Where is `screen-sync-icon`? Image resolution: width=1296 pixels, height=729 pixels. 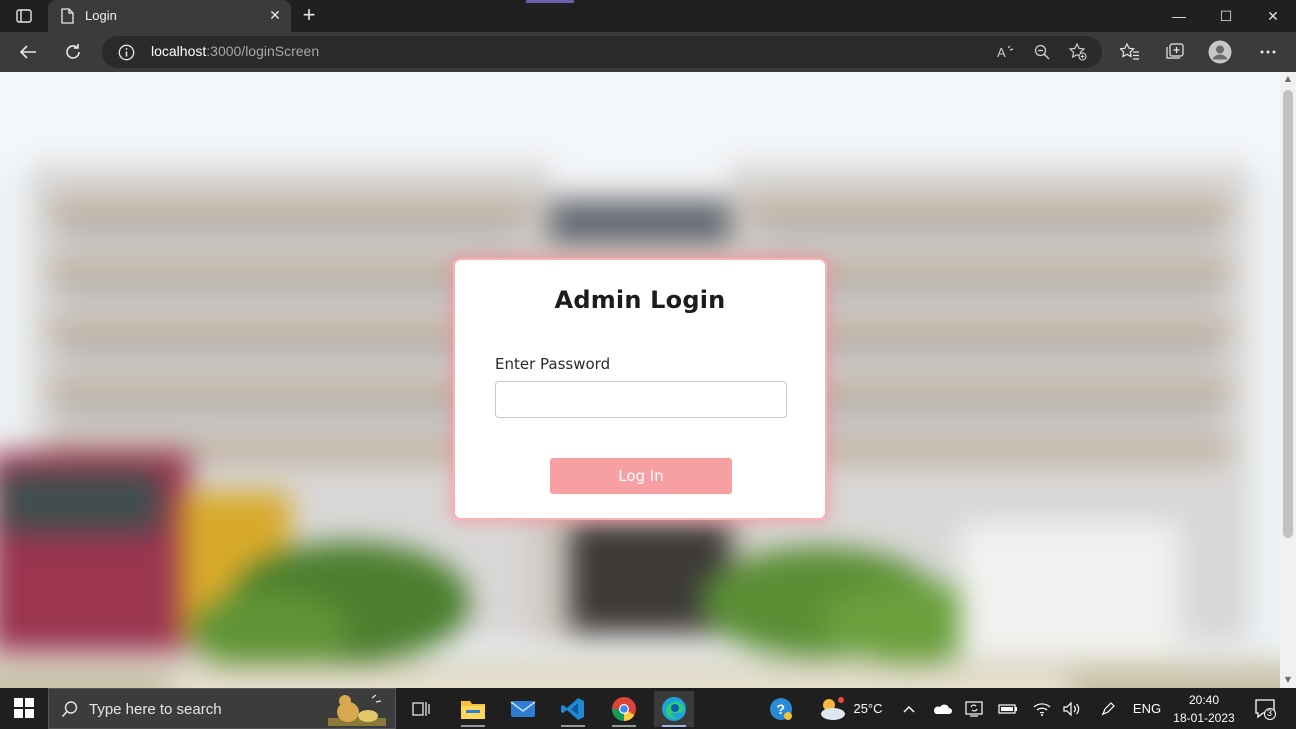 screen-sync-icon is located at coordinates (974, 708).